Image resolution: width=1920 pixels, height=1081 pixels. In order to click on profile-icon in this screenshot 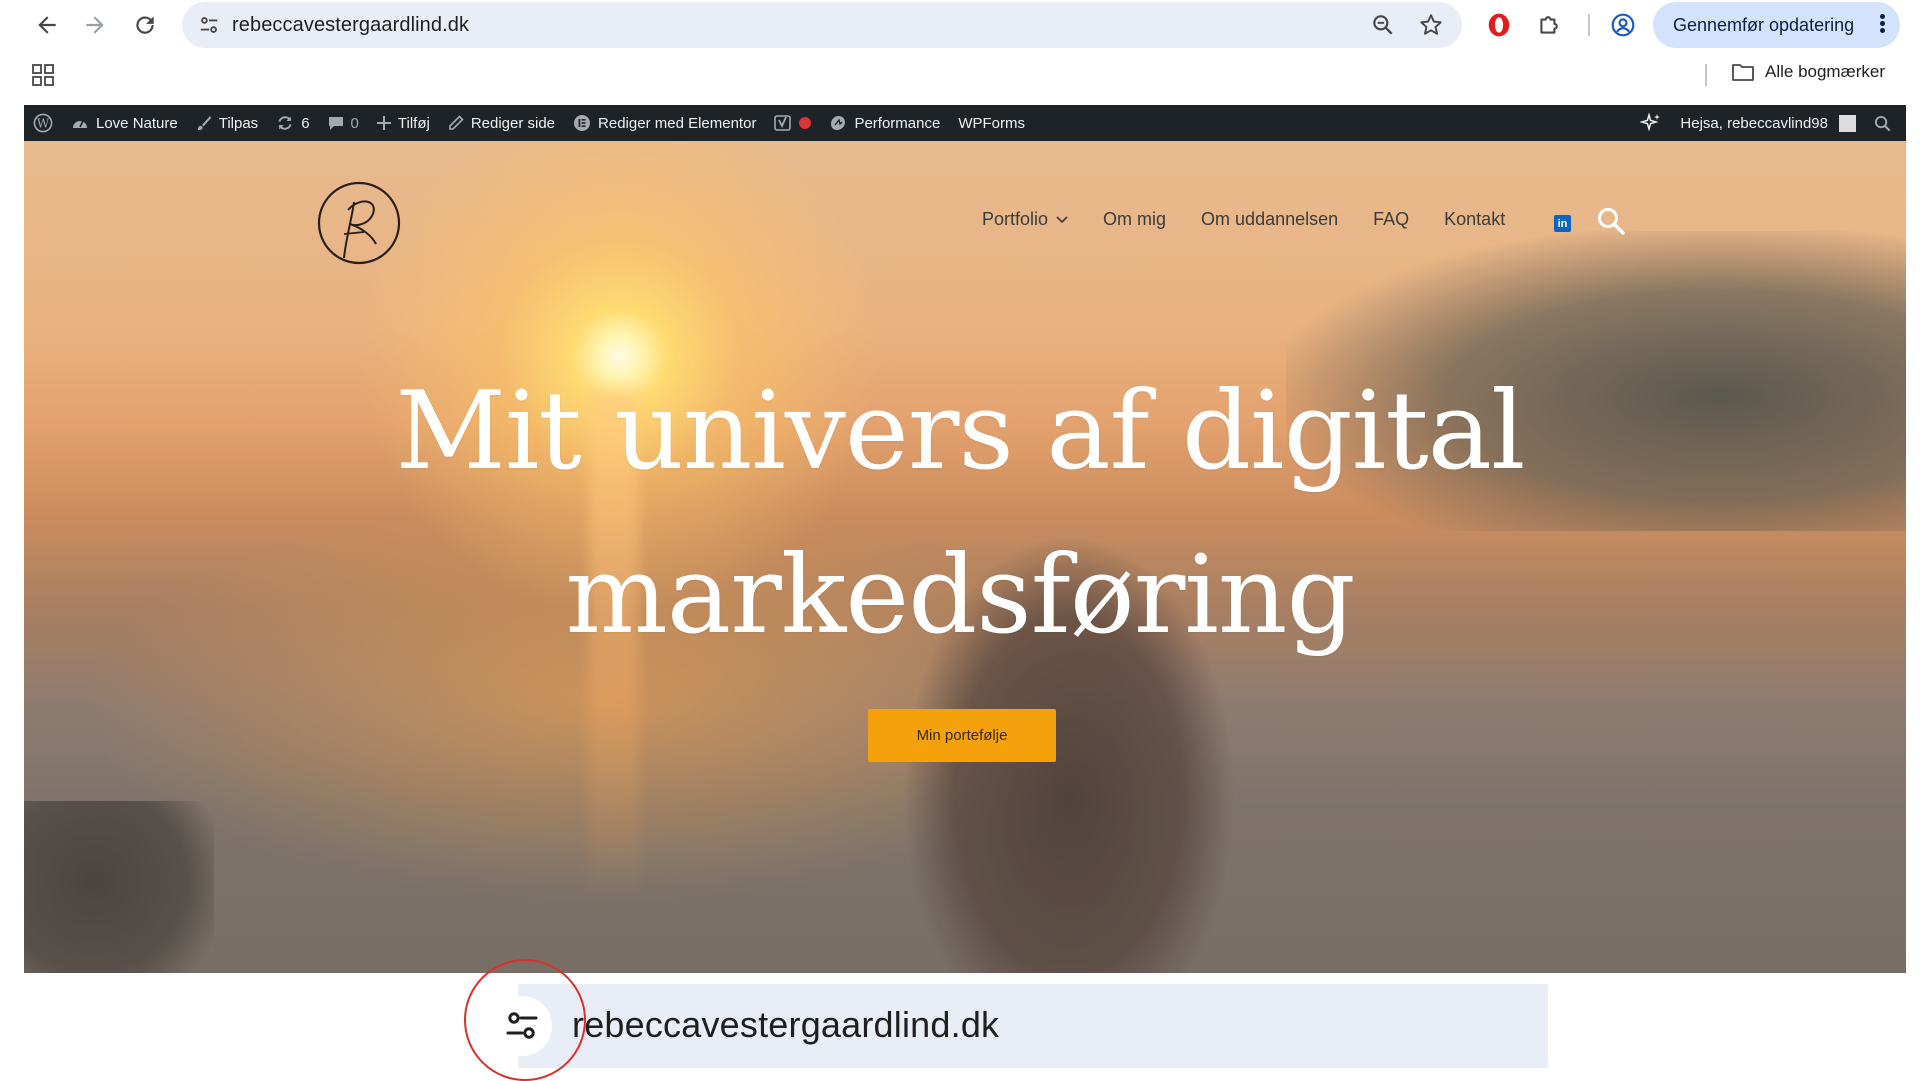, I will do `click(1623, 25)`.